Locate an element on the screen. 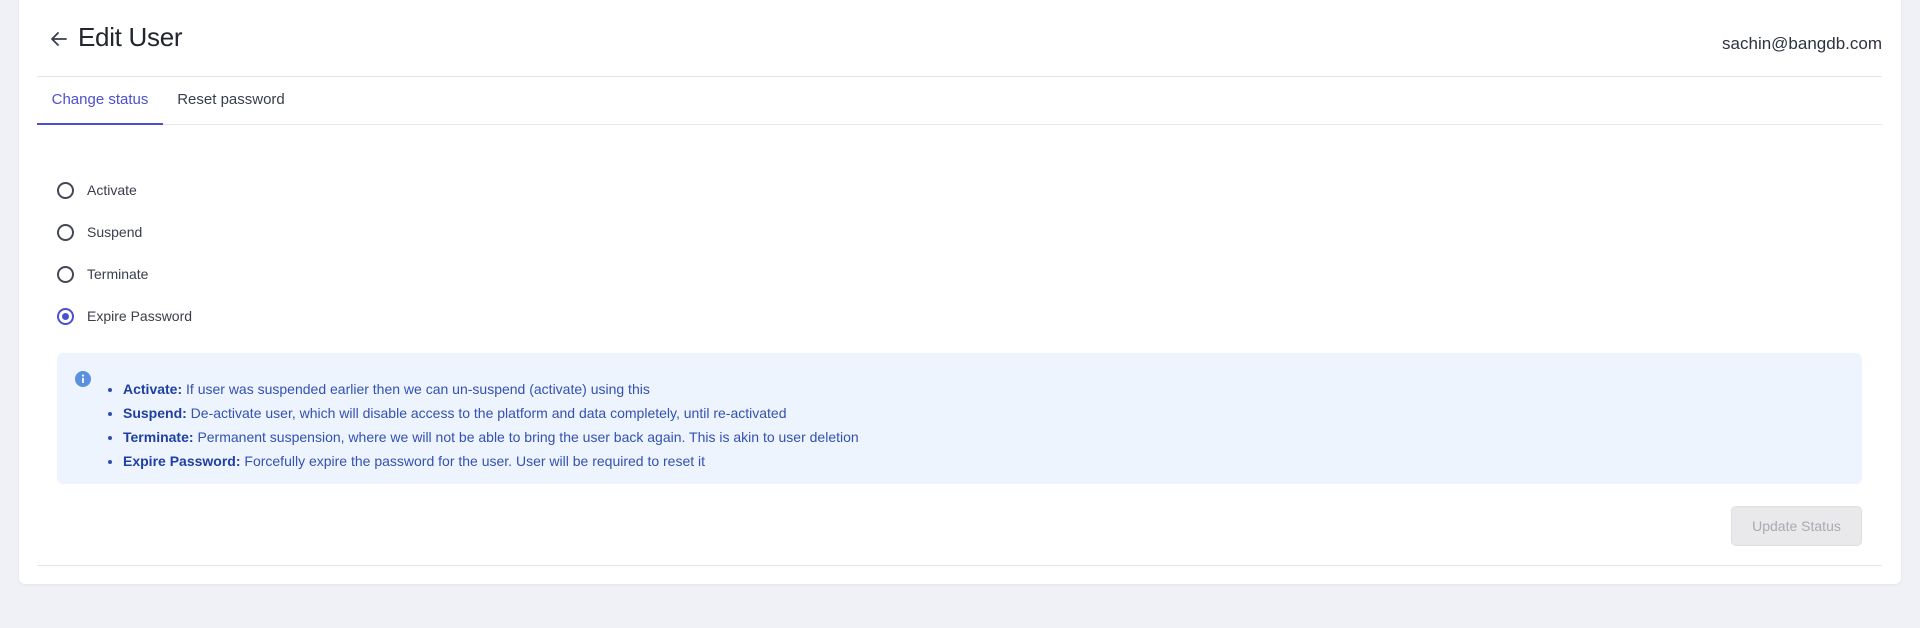 Image resolution: width=1920 pixels, height=628 pixels. radio-button-selected is located at coordinates (65, 316).